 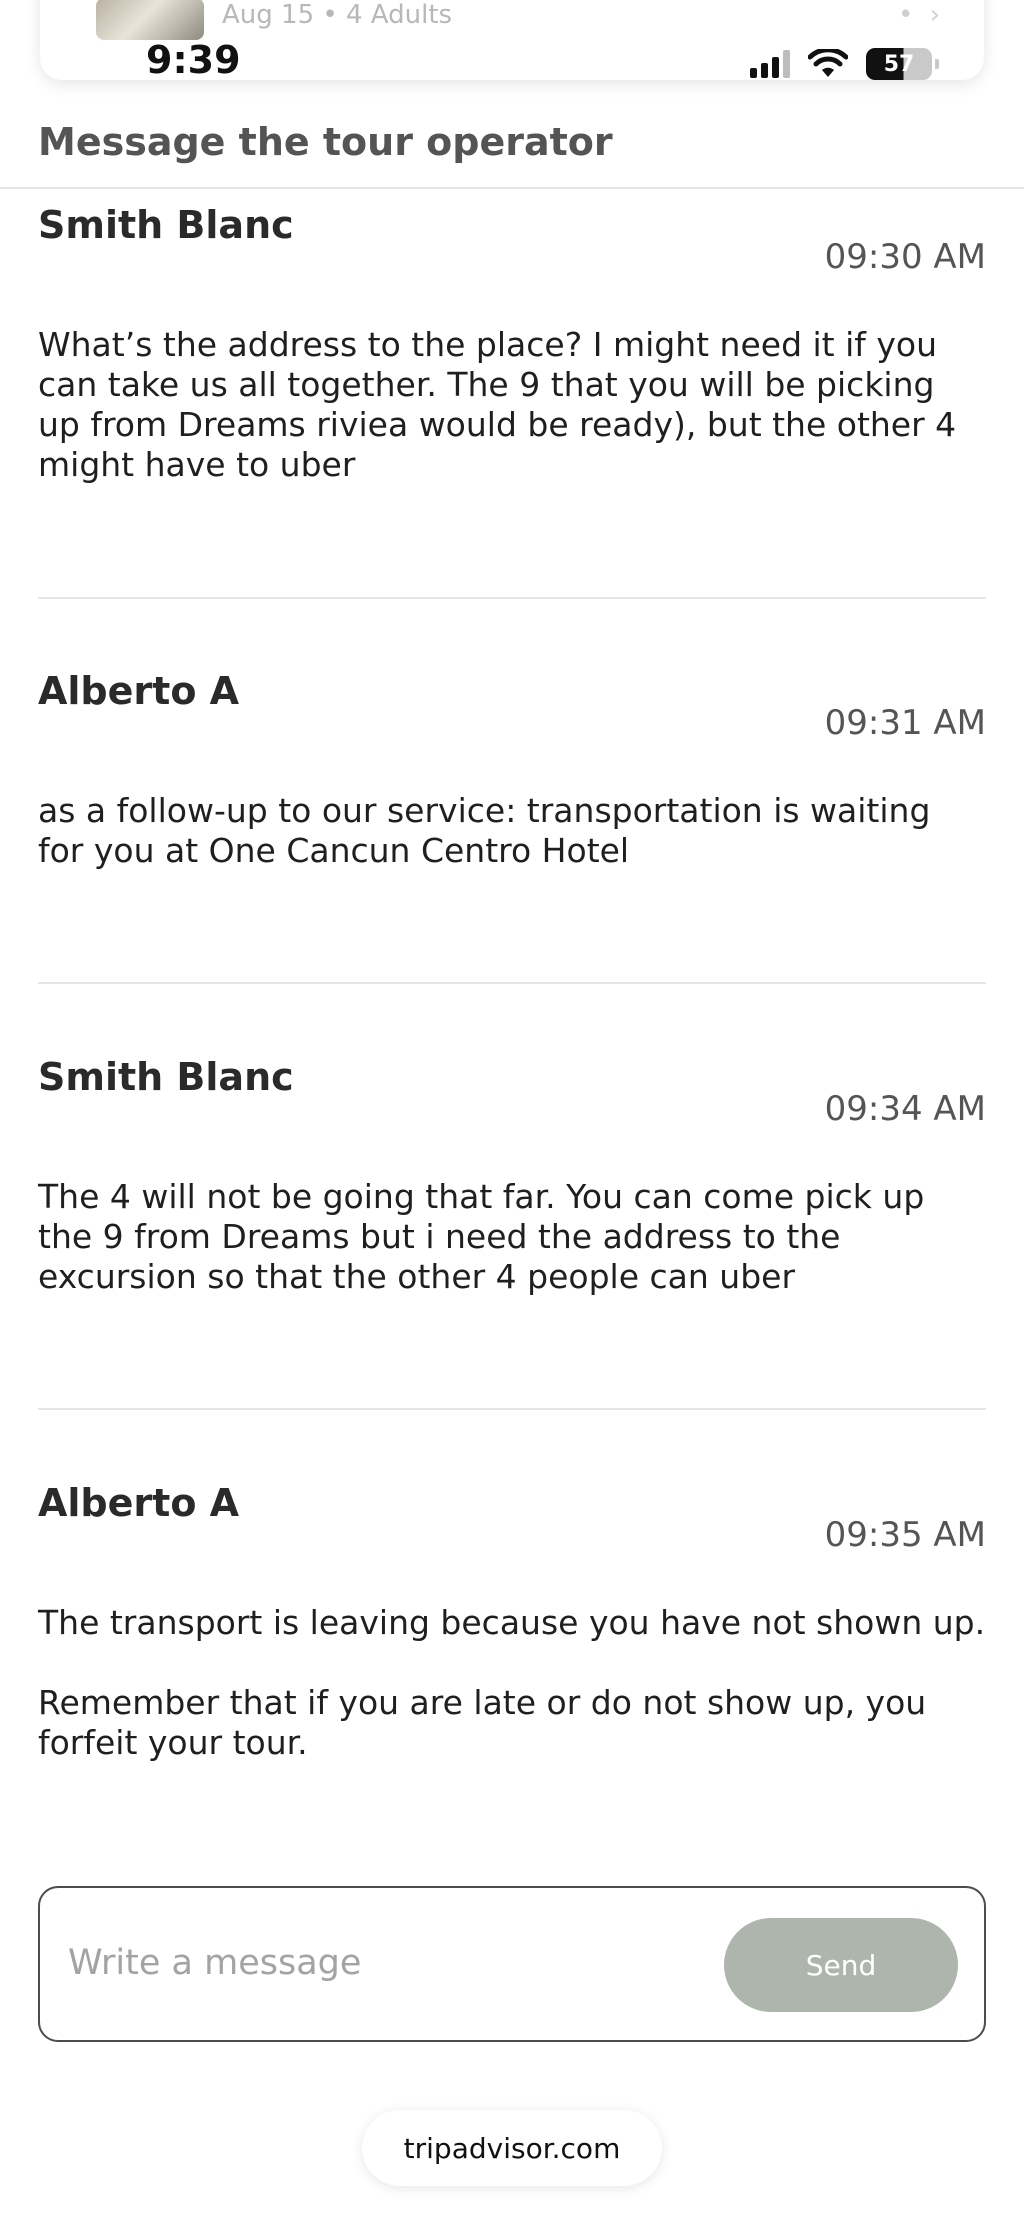 What do you see at coordinates (337, 15) in the screenshot?
I see `booking-meta: Aug 15 • 4 Adults` at bounding box center [337, 15].